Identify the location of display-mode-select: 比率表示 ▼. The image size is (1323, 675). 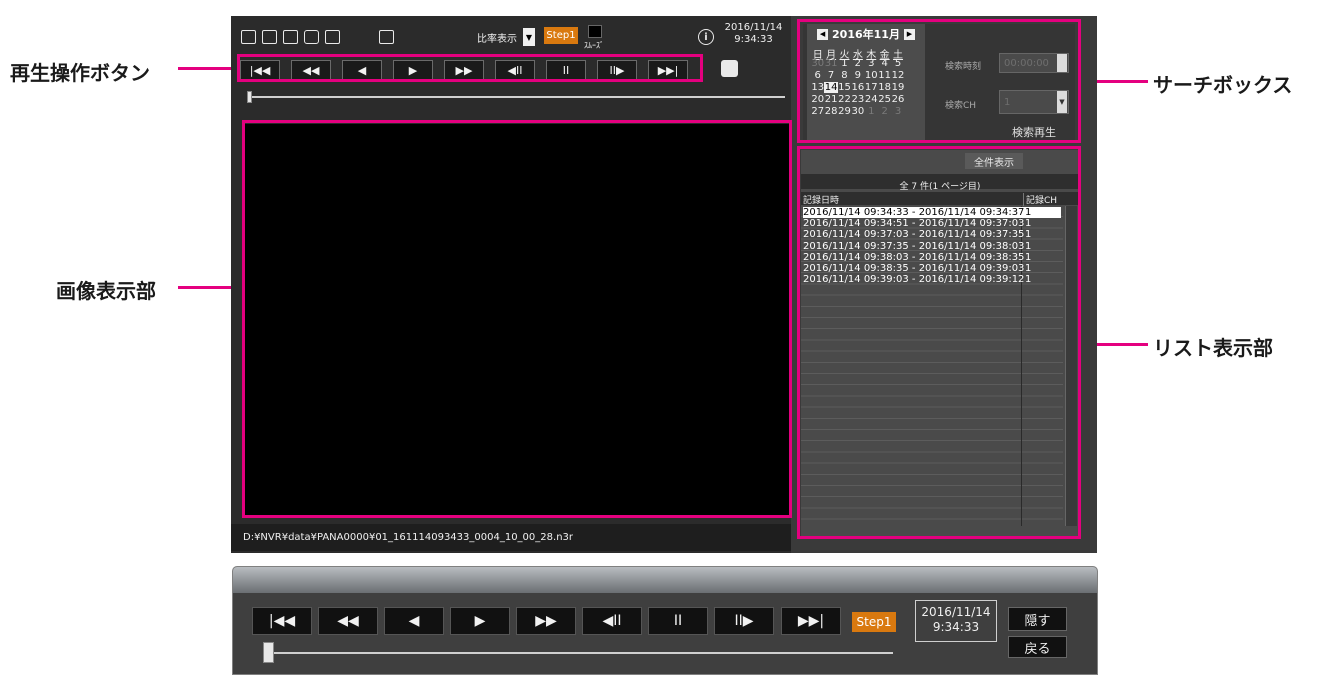
(505, 37).